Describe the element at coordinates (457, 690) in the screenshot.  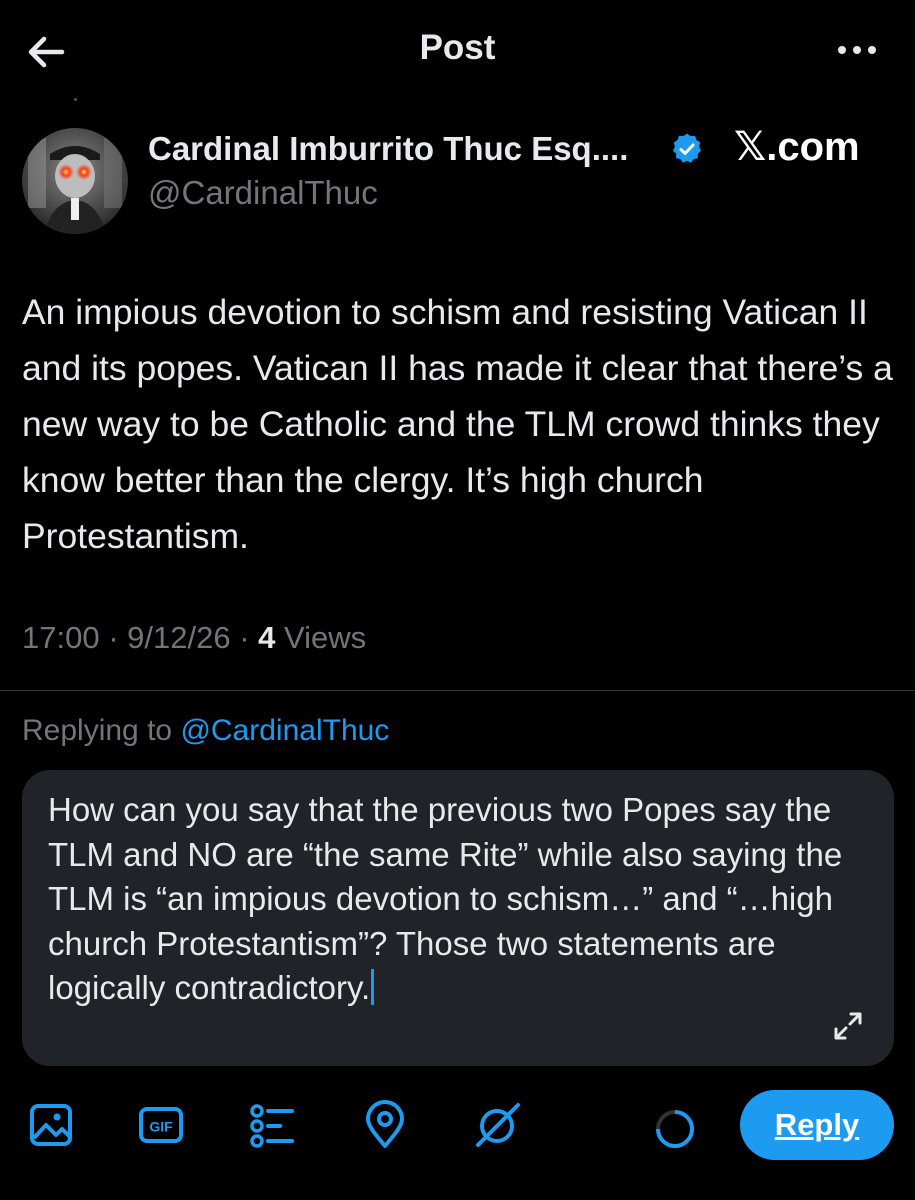
I see `divider` at that location.